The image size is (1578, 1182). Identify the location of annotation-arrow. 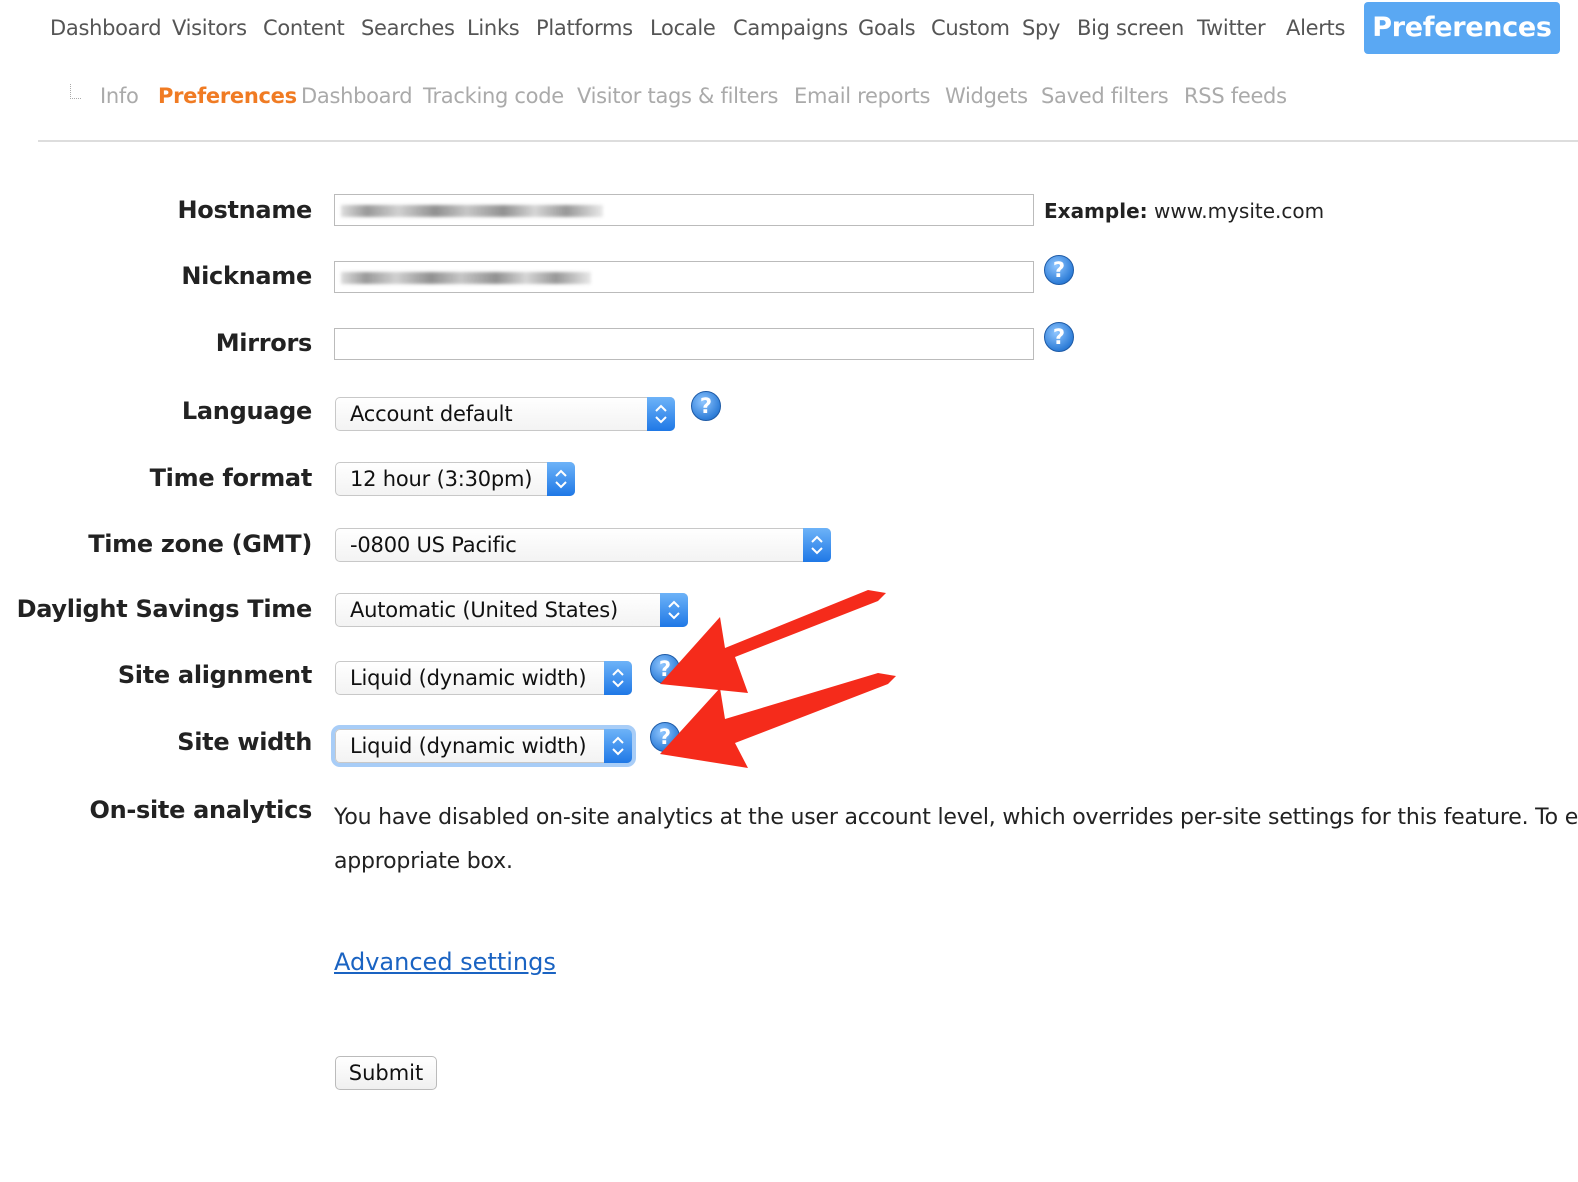
(773, 641).